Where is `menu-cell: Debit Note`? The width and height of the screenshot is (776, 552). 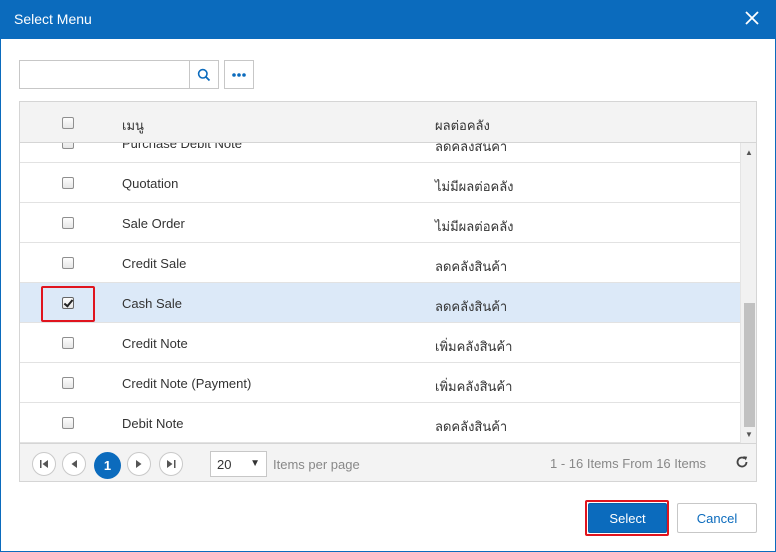
menu-cell: Debit Note is located at coordinates (153, 423).